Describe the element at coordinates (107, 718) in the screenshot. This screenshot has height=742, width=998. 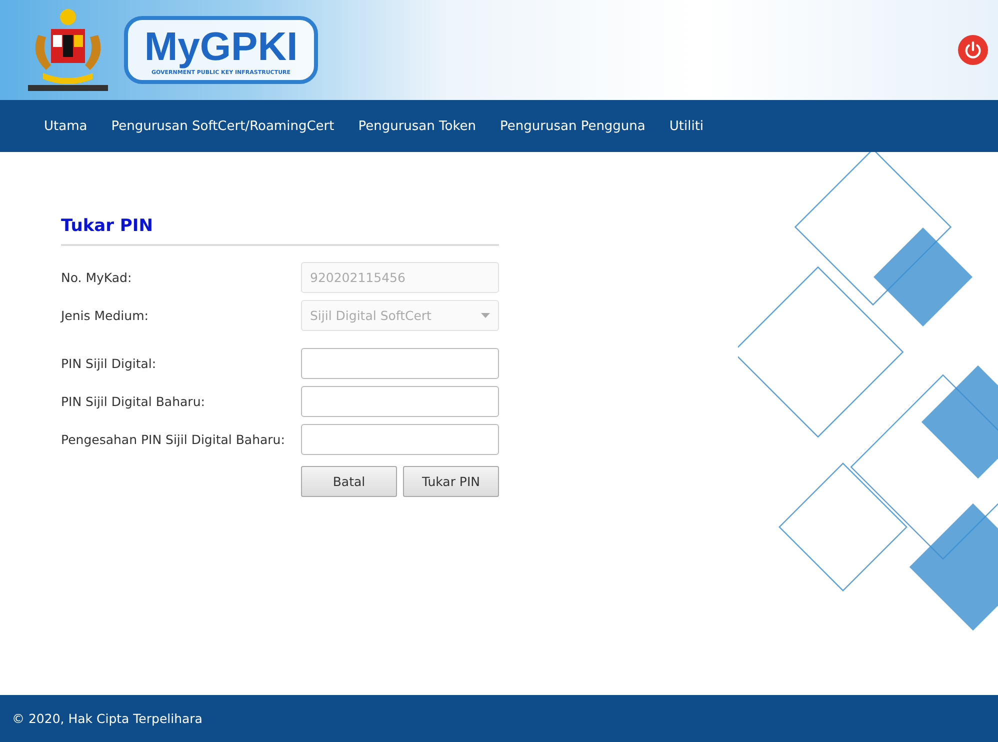
I see `copyright-text: © 2020, Hak Cipta Terpelihara` at that location.